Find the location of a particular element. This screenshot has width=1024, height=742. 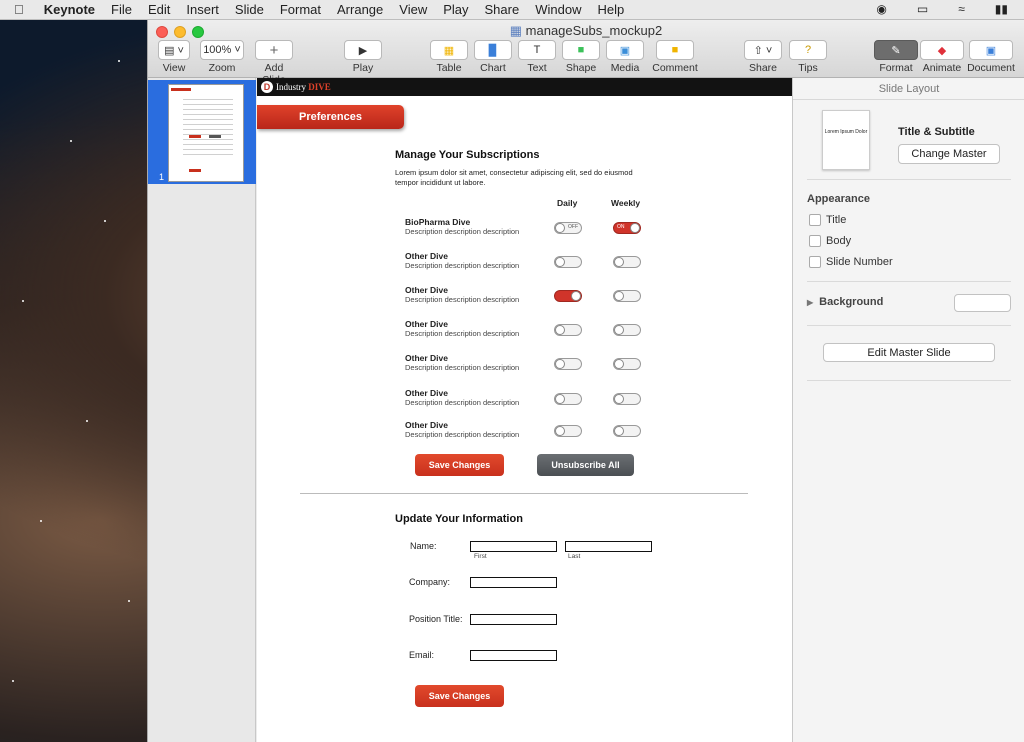

view-label: View is located at coordinates (174, 68).